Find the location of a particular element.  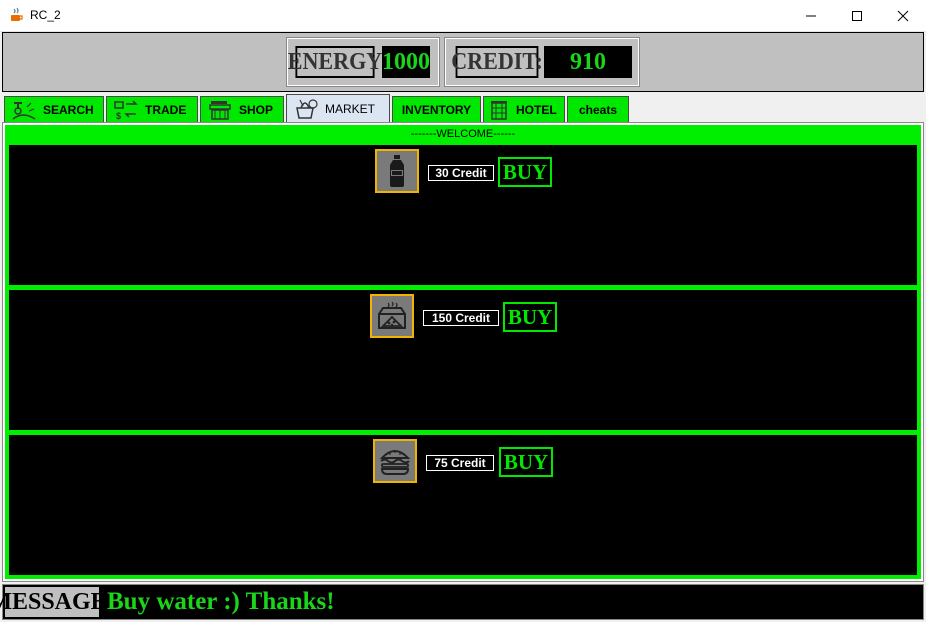

tab-shop: SHOP is located at coordinates (242, 109).